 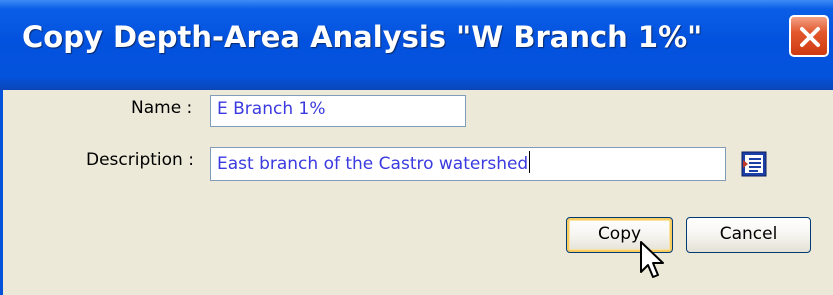 I want to click on name-field: E Branch 1%, so click(x=338, y=111).